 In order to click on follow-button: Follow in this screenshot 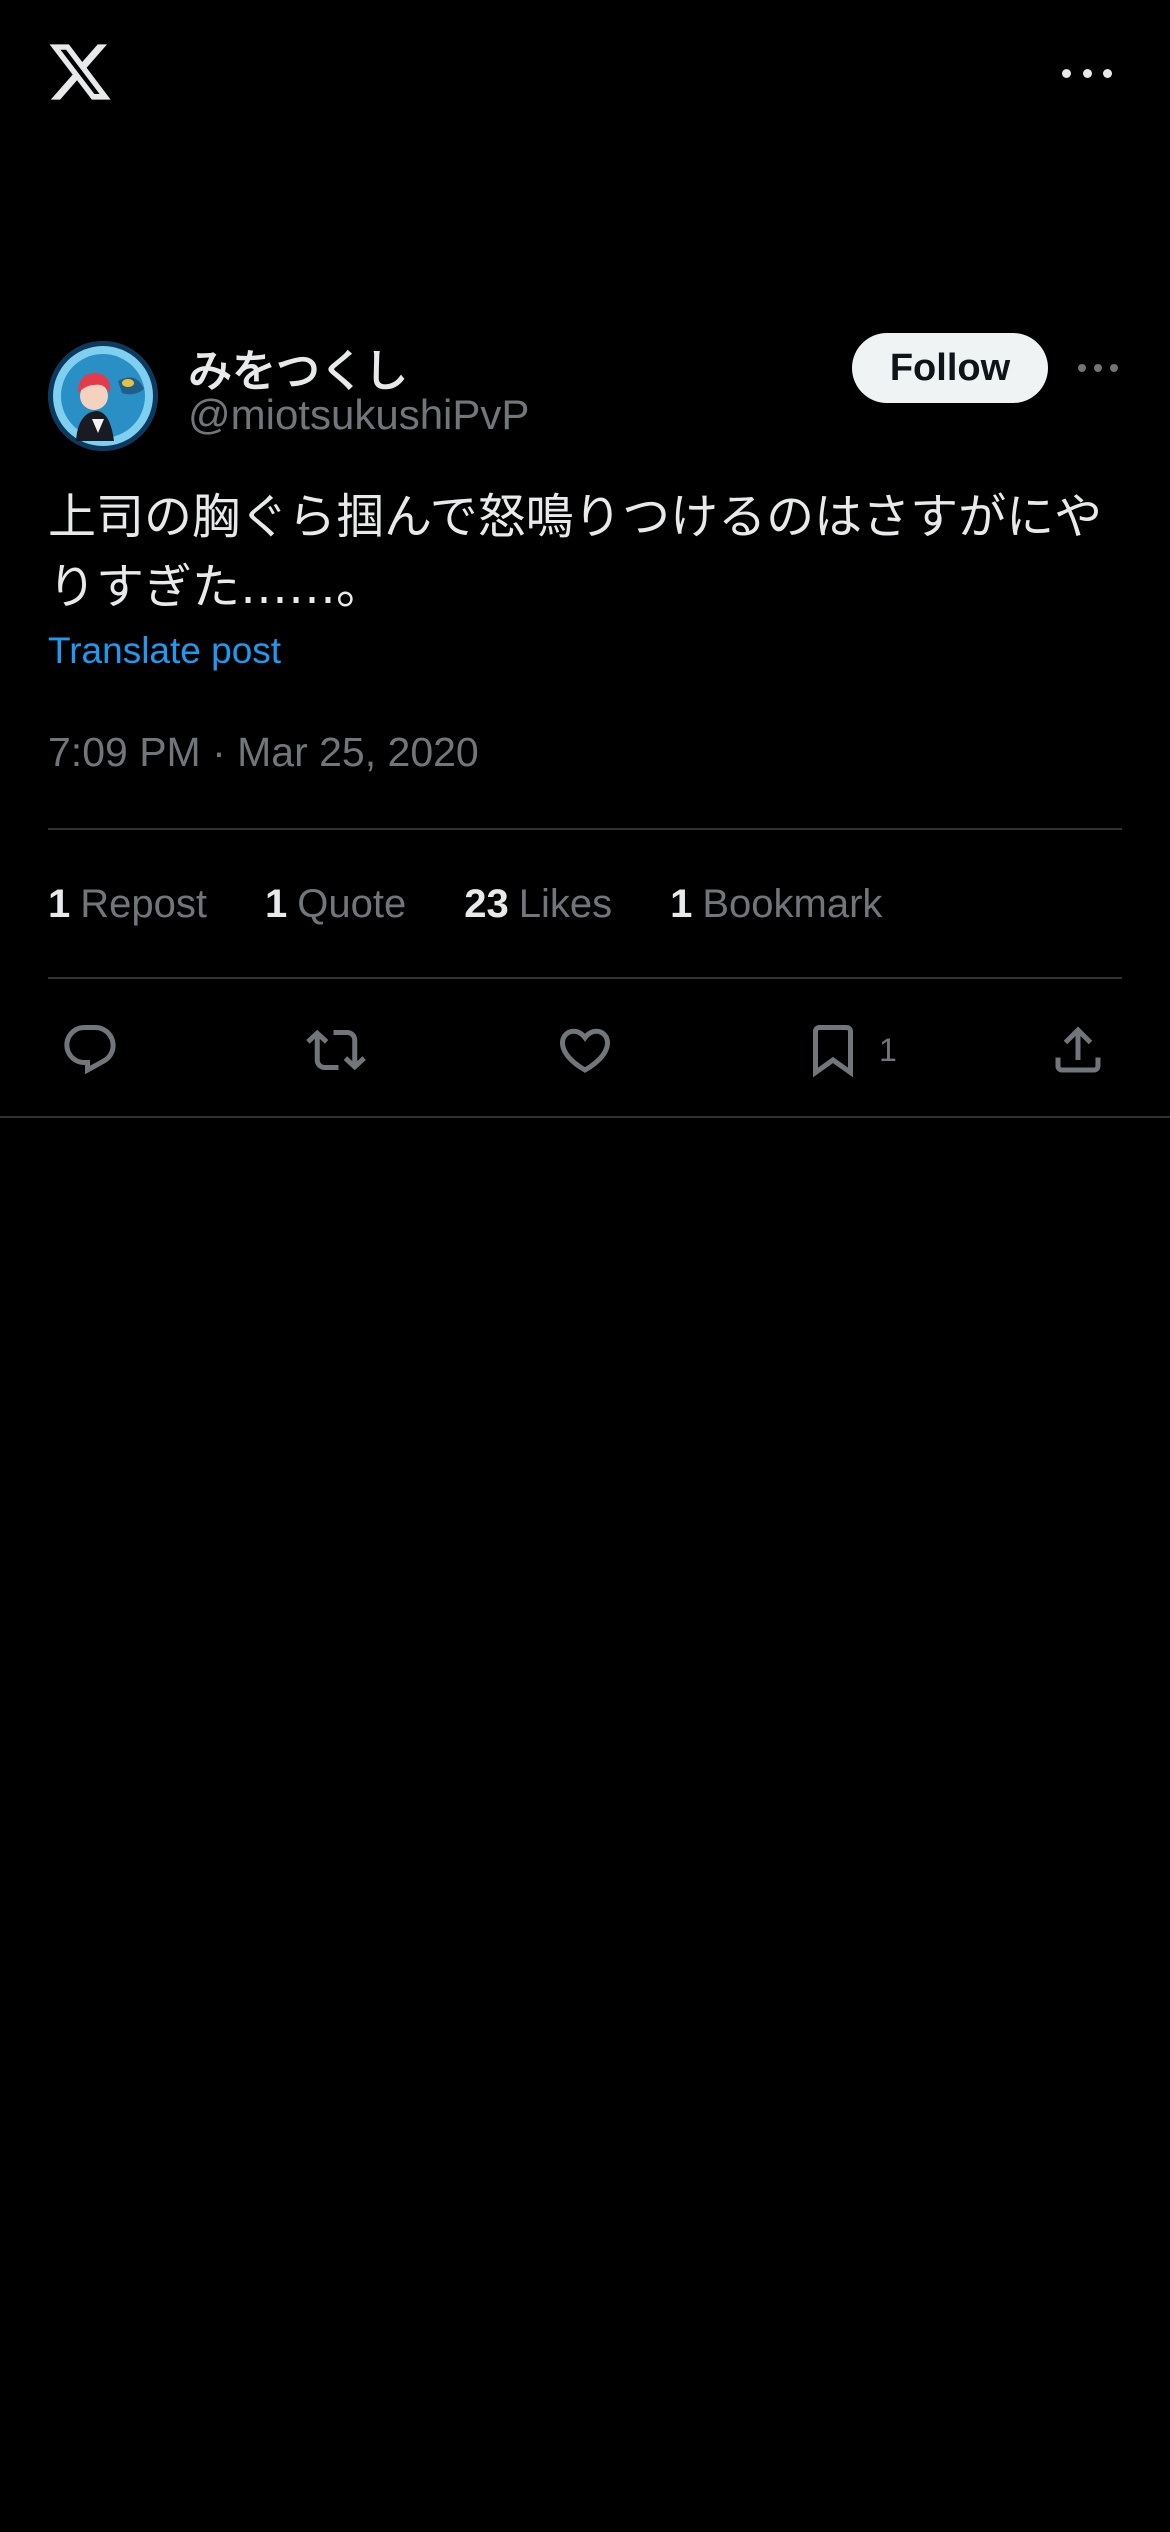, I will do `click(950, 368)`.